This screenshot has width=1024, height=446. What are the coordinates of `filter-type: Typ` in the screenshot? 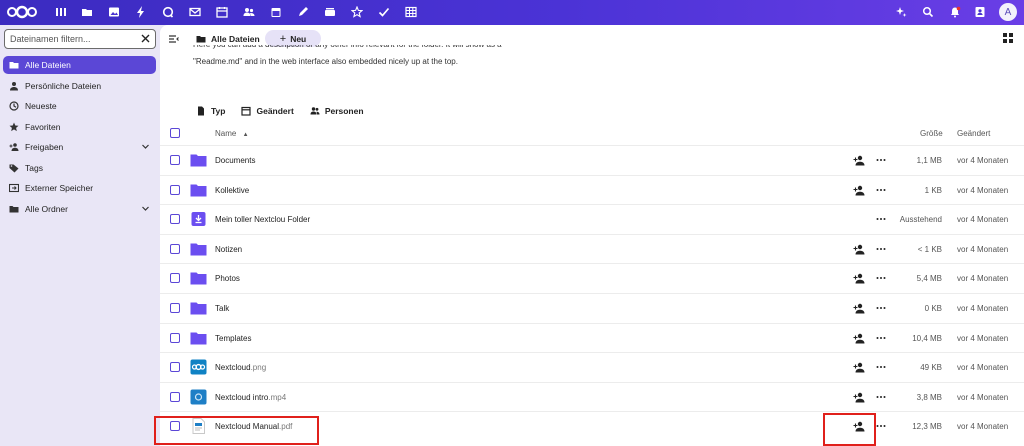 It's located at (210, 111).